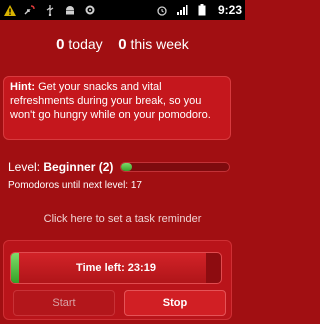 The width and height of the screenshot is (320, 324). Describe the element at coordinates (23, 87) in the screenshot. I see `hint-label: Hint:` at that location.